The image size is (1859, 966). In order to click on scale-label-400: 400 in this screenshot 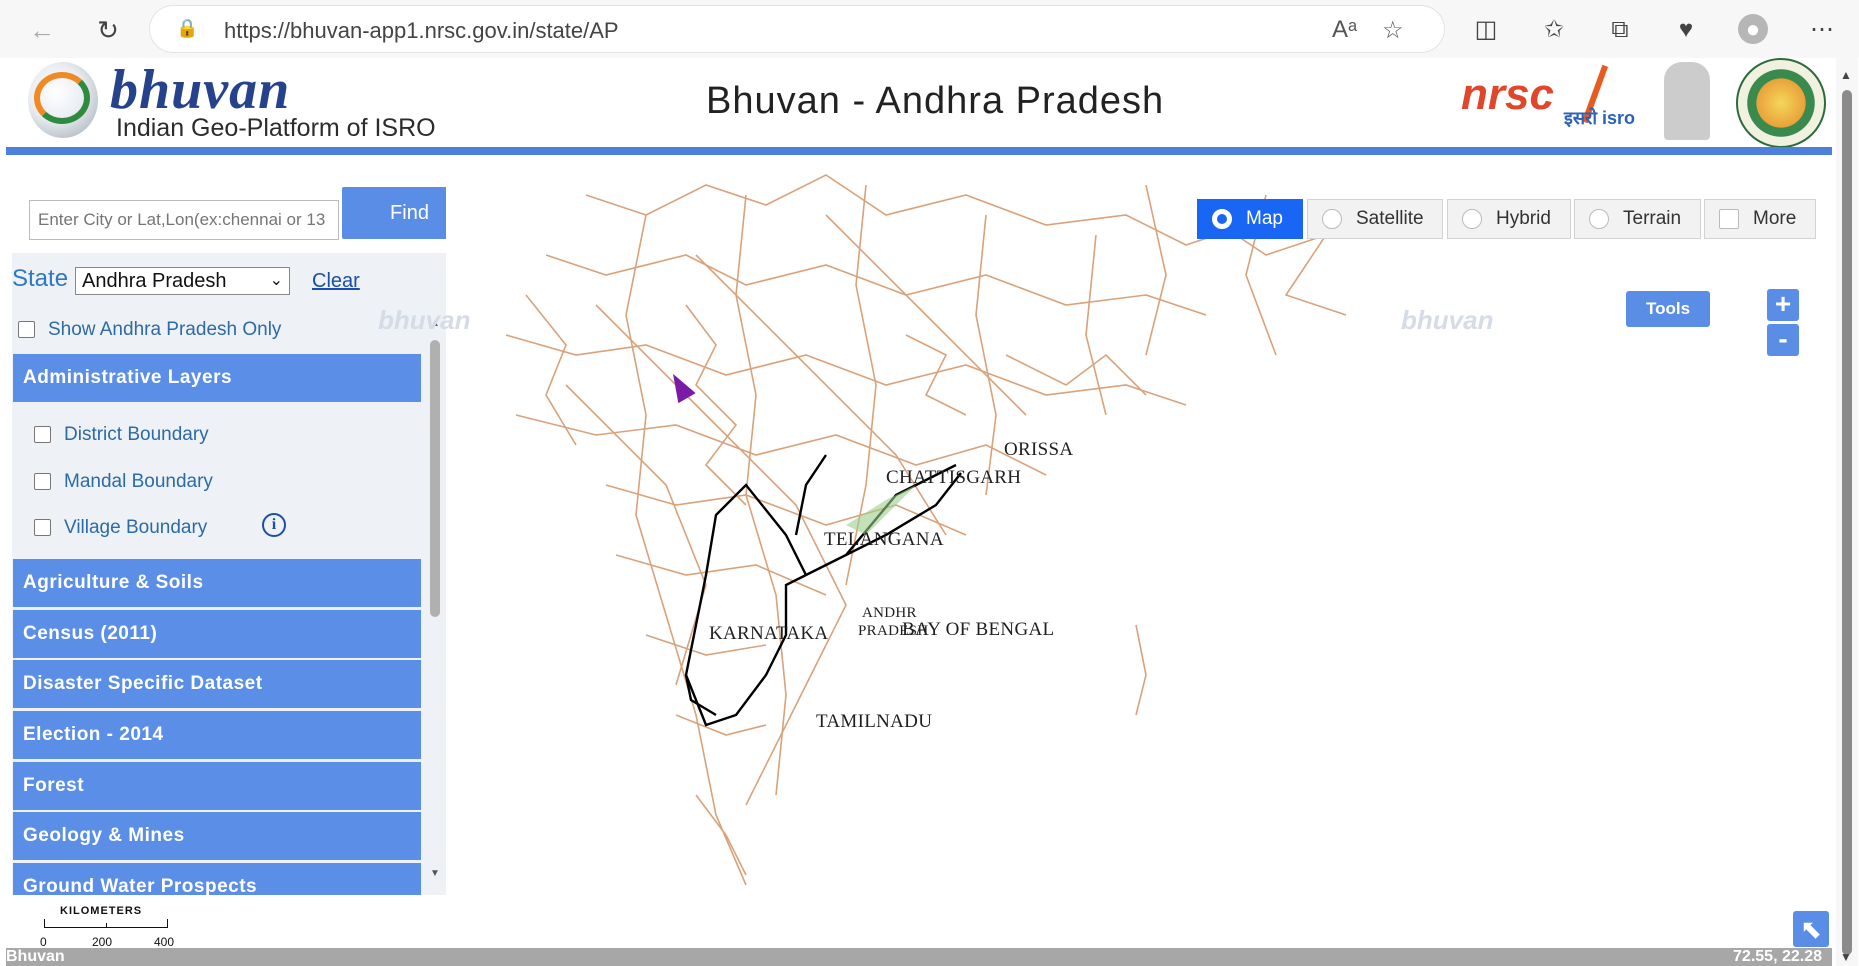, I will do `click(164, 942)`.